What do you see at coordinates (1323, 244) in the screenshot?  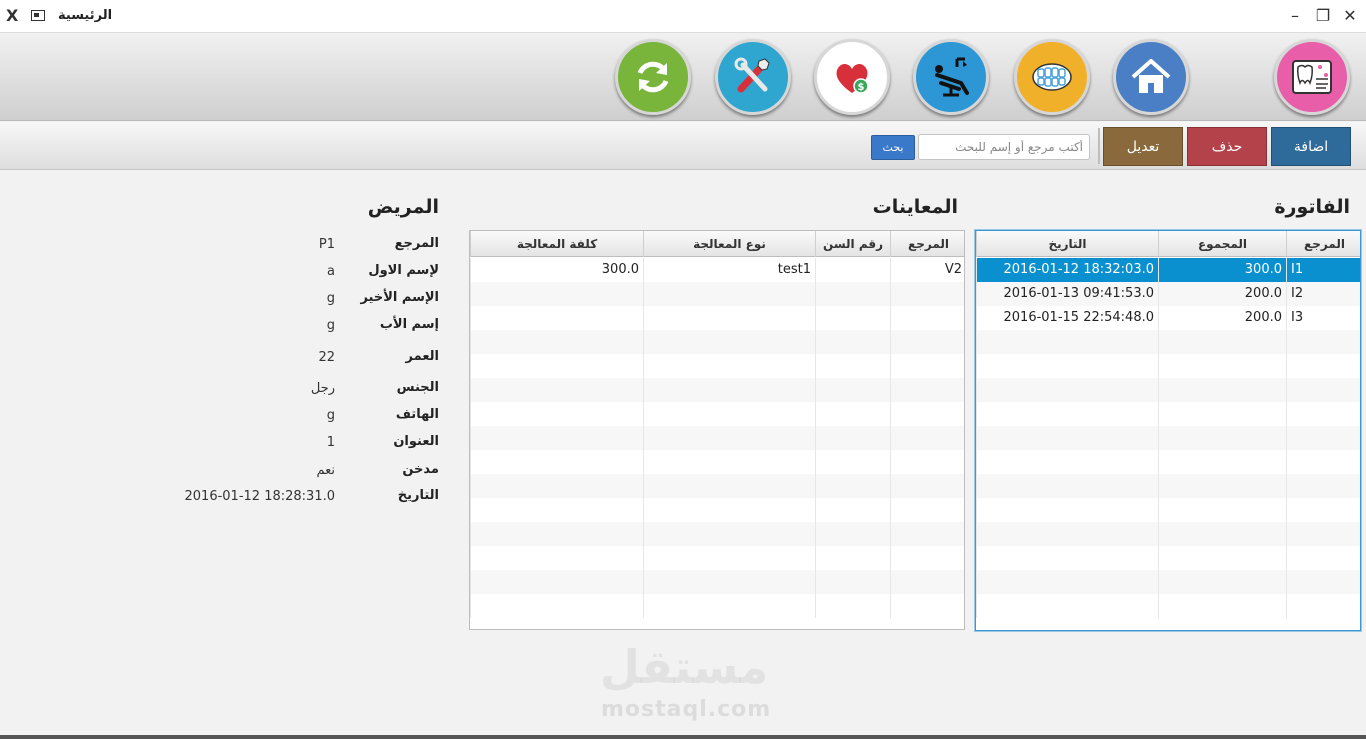 I see `invoice-col-ref: المرجع` at bounding box center [1323, 244].